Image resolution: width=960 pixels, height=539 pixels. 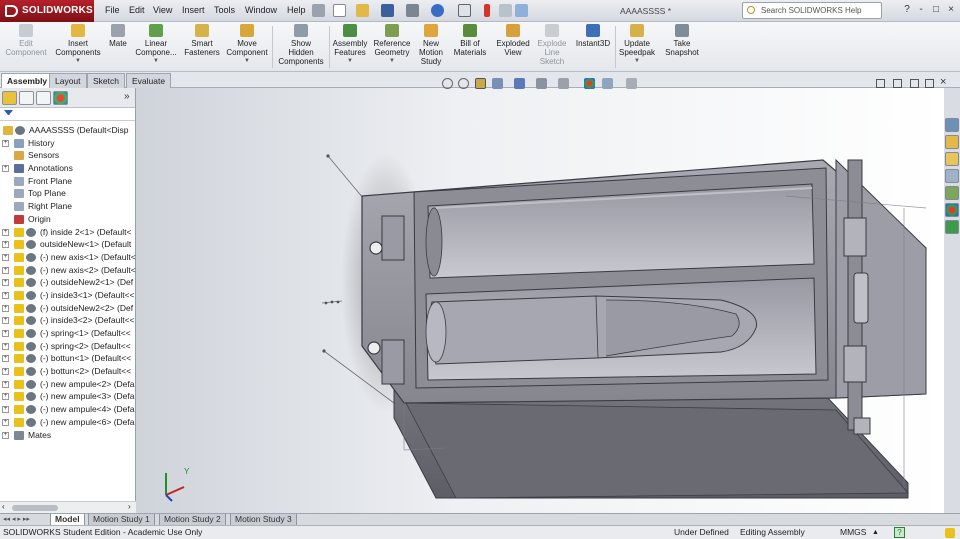 I want to click on tree-item: + (-) outsideNew2<1> (Def, so click(x=68, y=282).